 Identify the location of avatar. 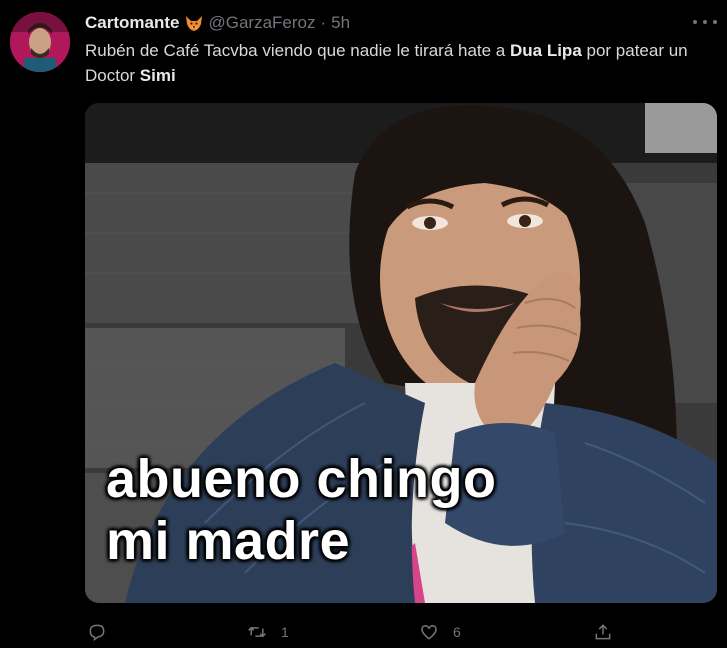
(40, 42).